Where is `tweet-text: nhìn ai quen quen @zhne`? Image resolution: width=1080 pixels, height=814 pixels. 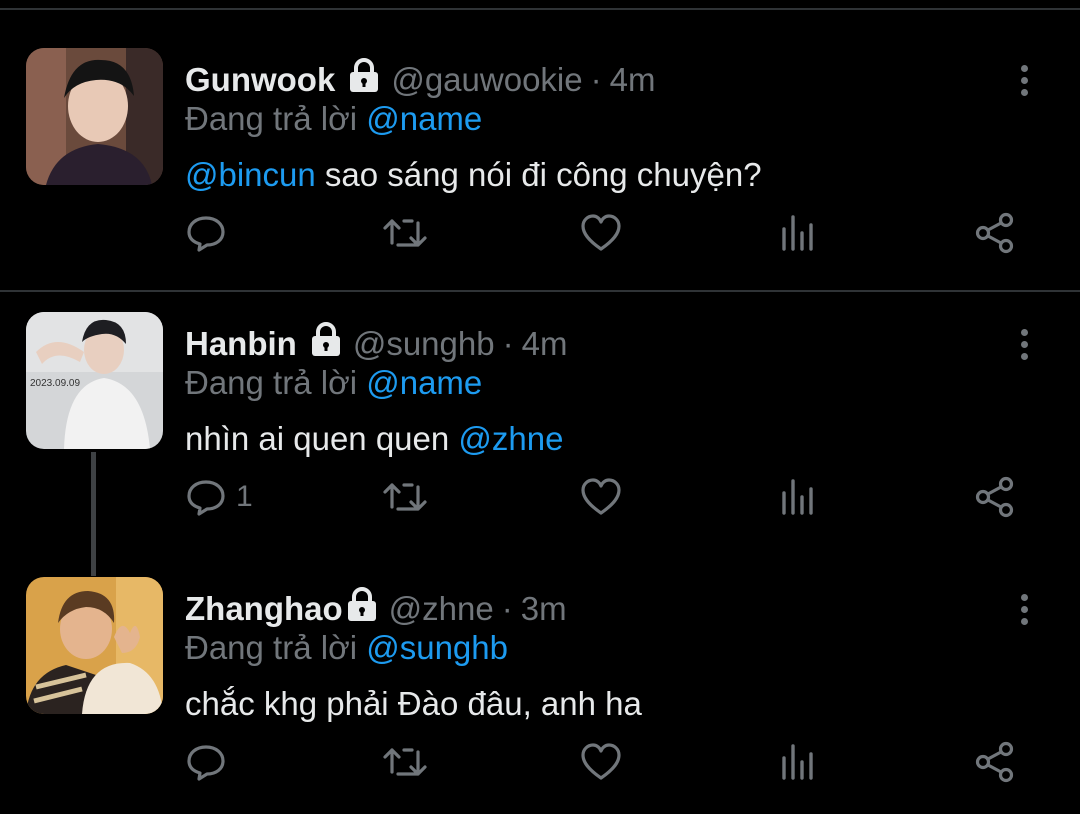
tweet-text: nhìn ai quen quen @zhne is located at coordinates (374, 439).